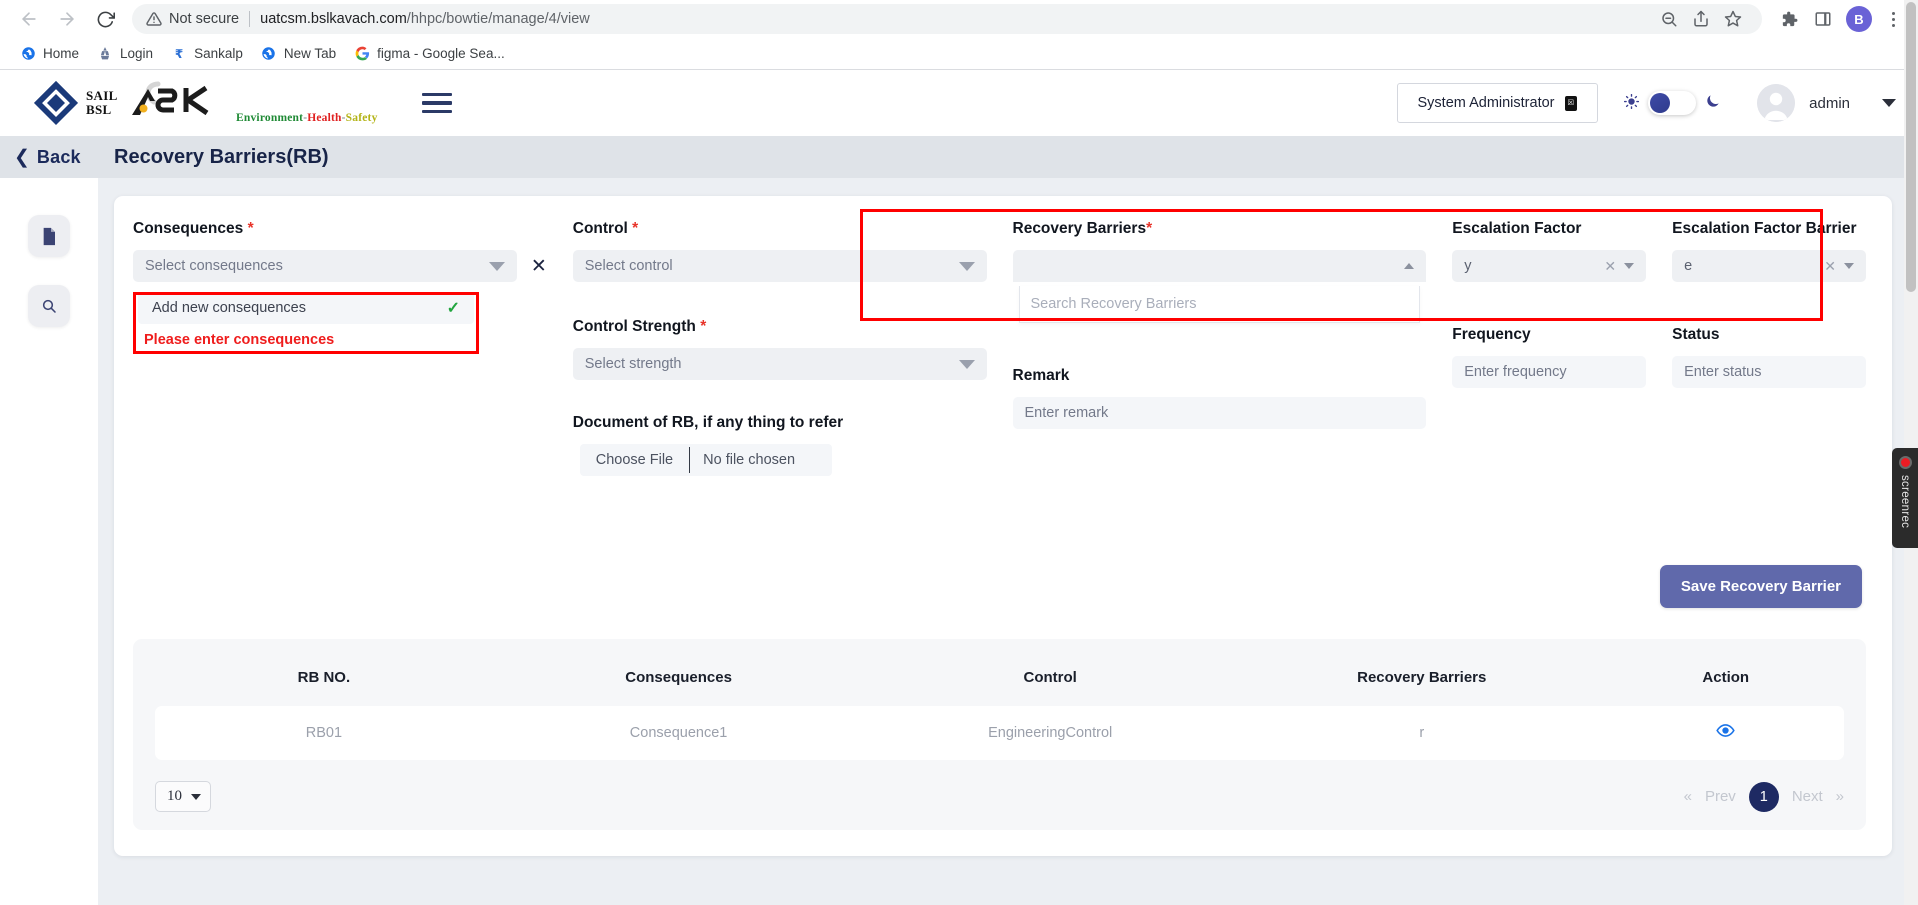  Describe the element at coordinates (102, 102) in the screenshot. I see `sail-wordmark: SAIL BSL` at that location.